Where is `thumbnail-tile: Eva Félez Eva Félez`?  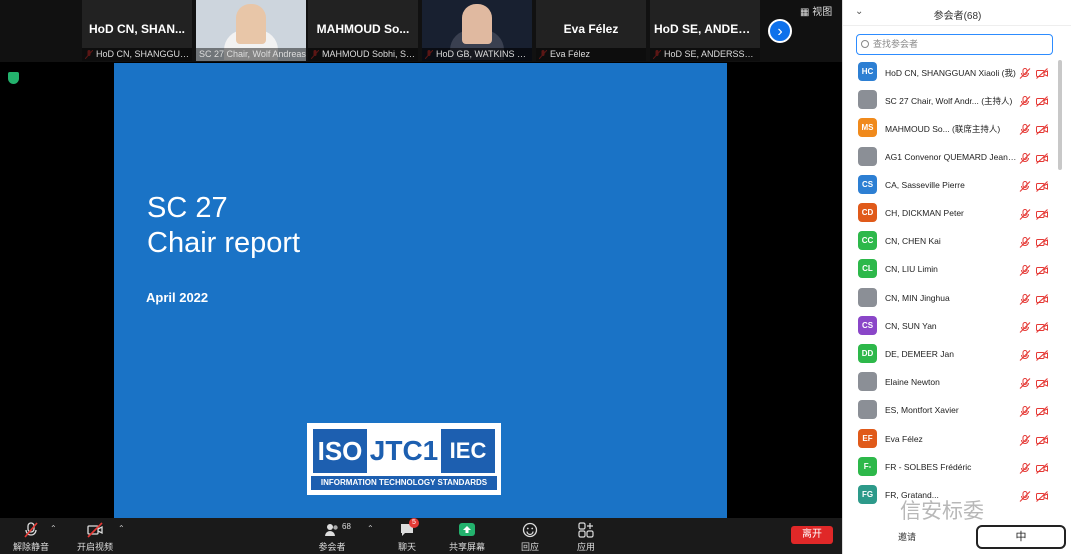 thumbnail-tile: Eva Félez Eva Félez is located at coordinates (591, 30).